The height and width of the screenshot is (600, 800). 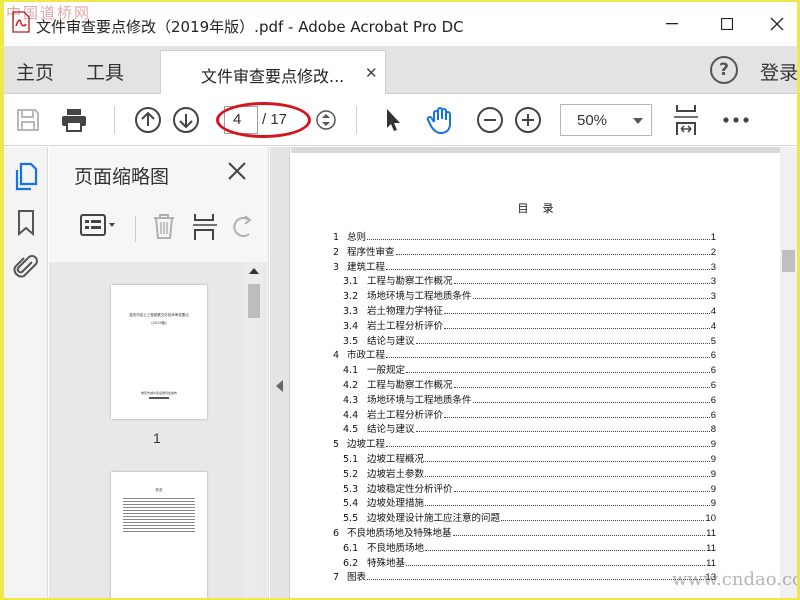 What do you see at coordinates (724, 70) in the screenshot?
I see `help-button: ?` at bounding box center [724, 70].